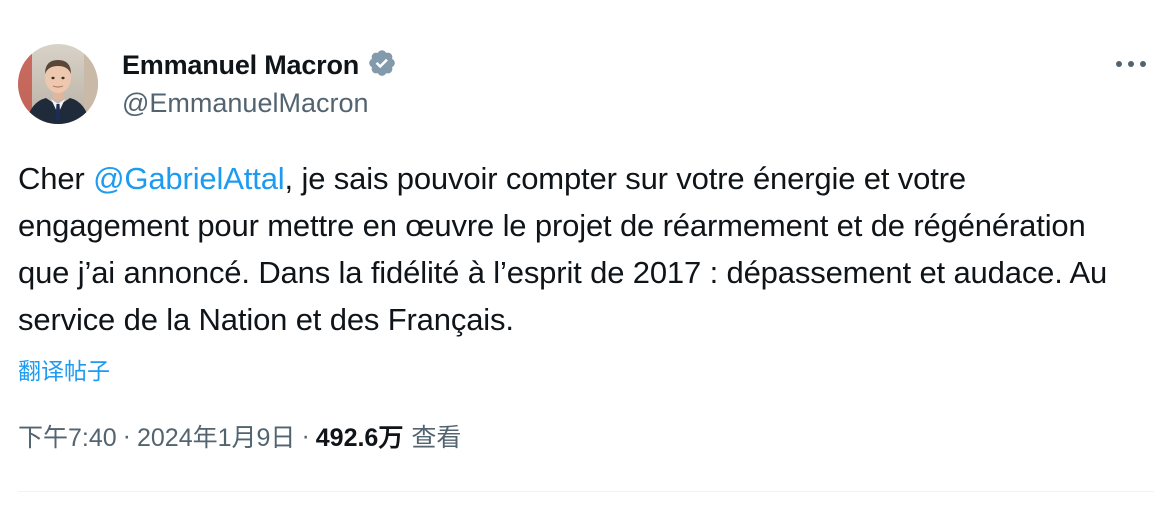  I want to click on author-display-name: Emmanuel Macron, so click(259, 65).